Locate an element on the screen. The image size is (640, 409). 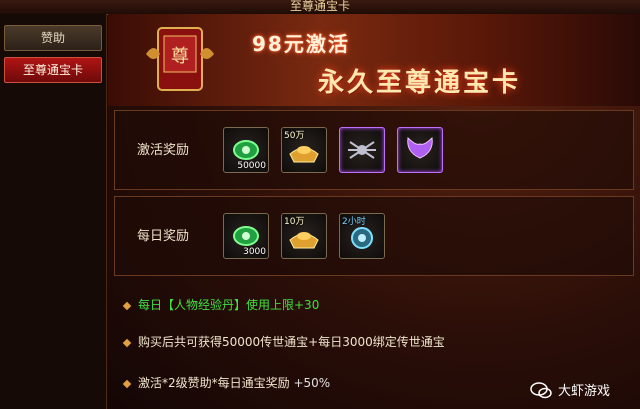
promo-title: 永久至尊通宝卡 is located at coordinates (420, 83).